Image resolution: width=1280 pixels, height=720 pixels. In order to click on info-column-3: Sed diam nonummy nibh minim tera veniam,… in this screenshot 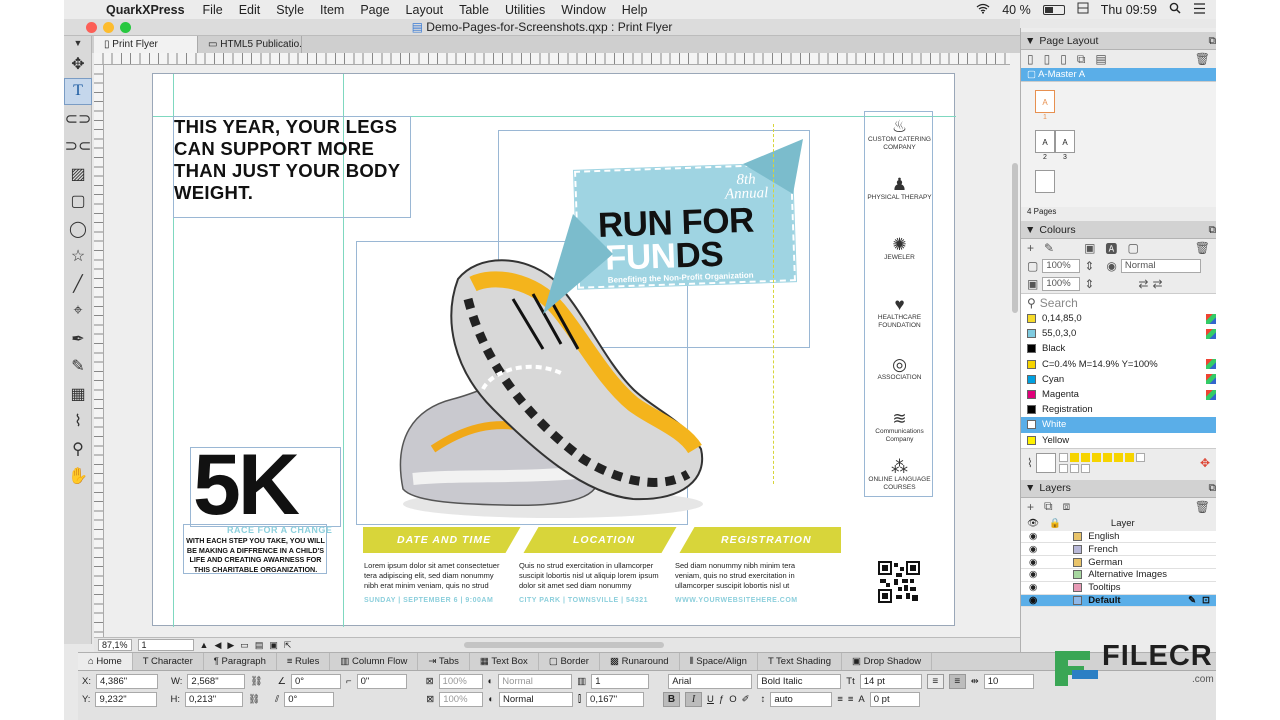, I will do `click(747, 583)`.